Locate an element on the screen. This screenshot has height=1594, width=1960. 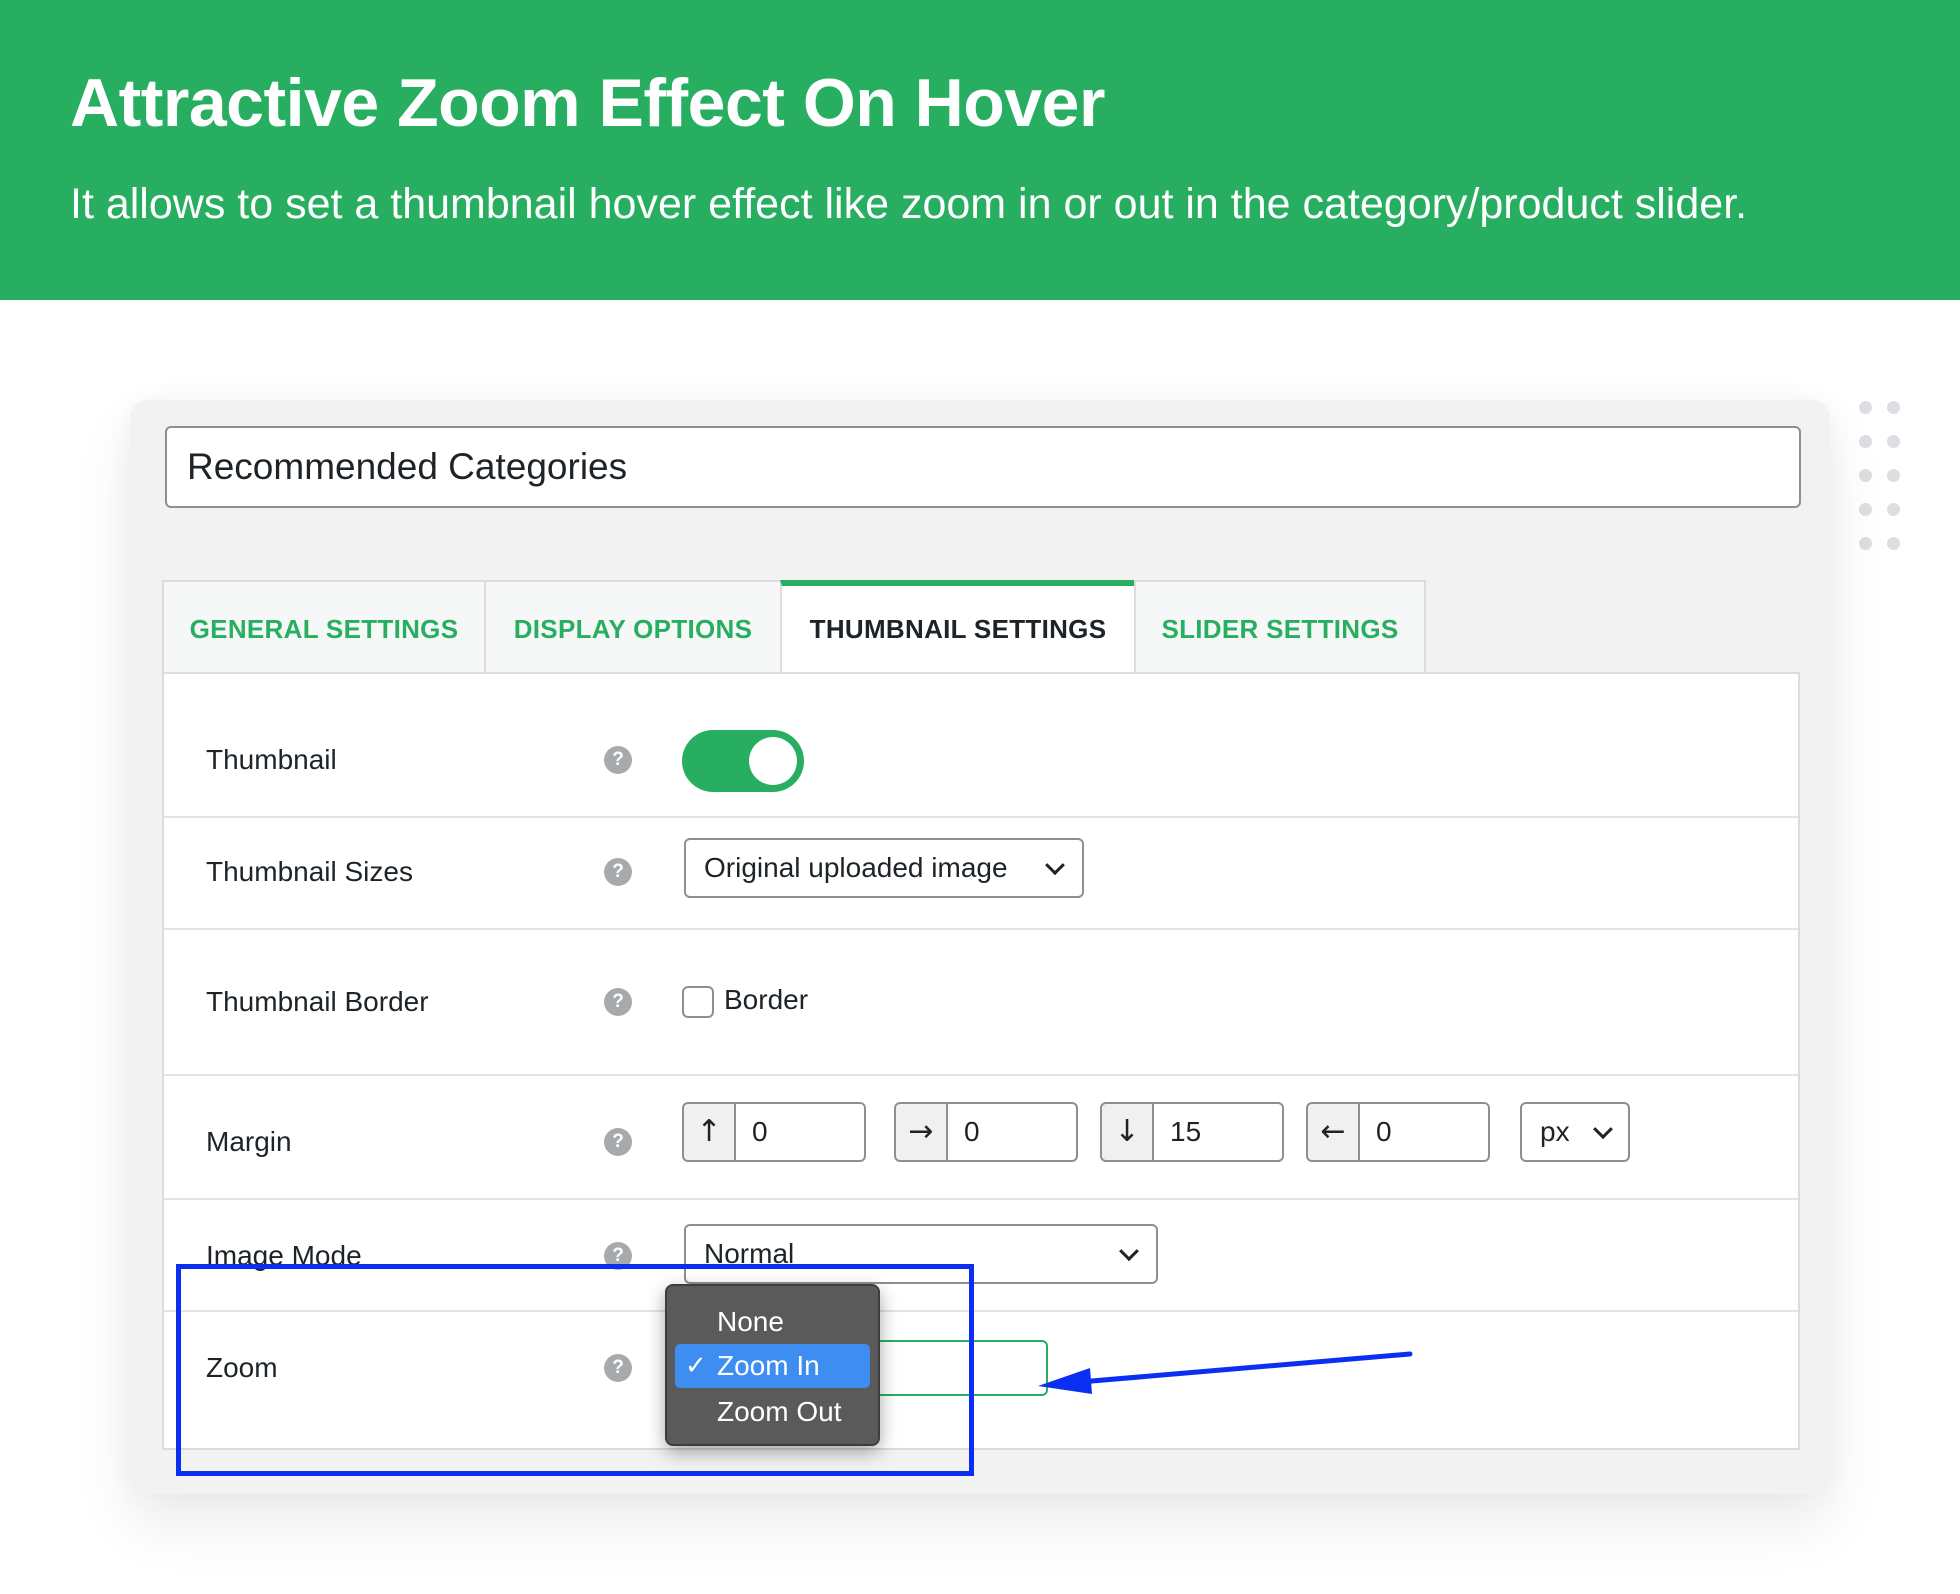
thumbnail-sizes-value: Original uploaded image is located at coordinates (856, 867).